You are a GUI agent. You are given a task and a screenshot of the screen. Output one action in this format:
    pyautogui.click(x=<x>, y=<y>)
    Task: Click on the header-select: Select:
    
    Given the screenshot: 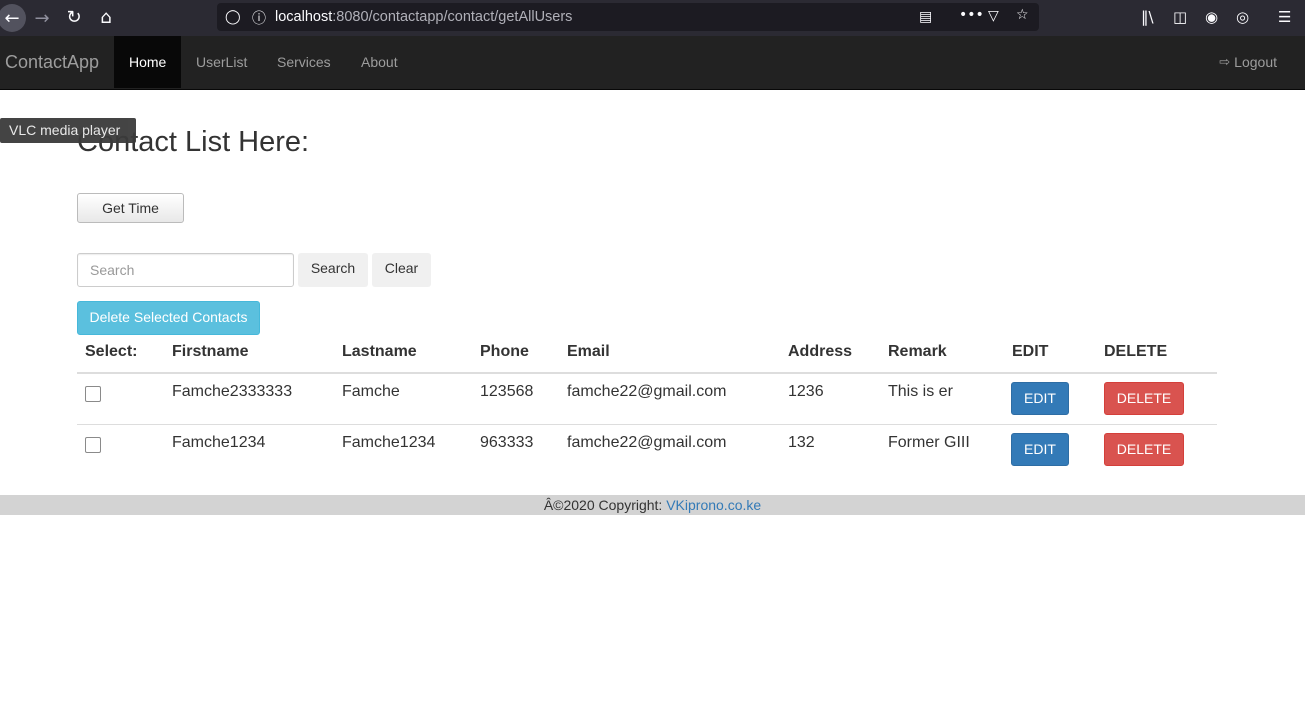 What is the action you would take?
    pyautogui.click(x=111, y=351)
    